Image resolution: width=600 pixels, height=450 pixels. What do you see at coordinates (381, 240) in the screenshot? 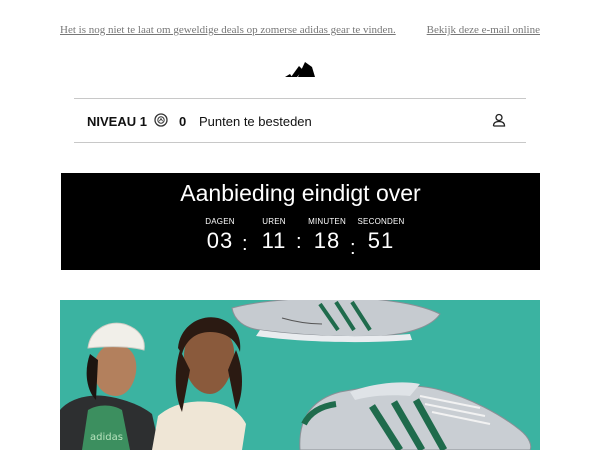
I see `seconds-value: 51` at bounding box center [381, 240].